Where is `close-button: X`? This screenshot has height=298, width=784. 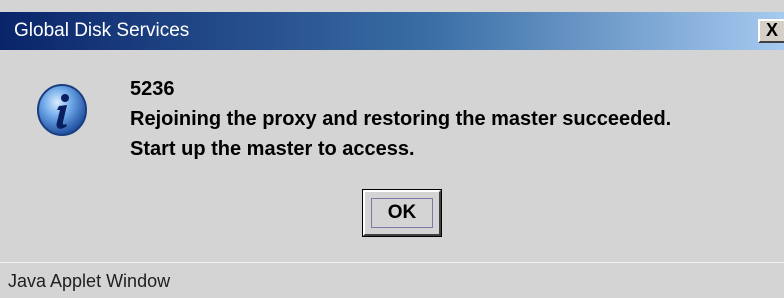 close-button: X is located at coordinates (771, 31).